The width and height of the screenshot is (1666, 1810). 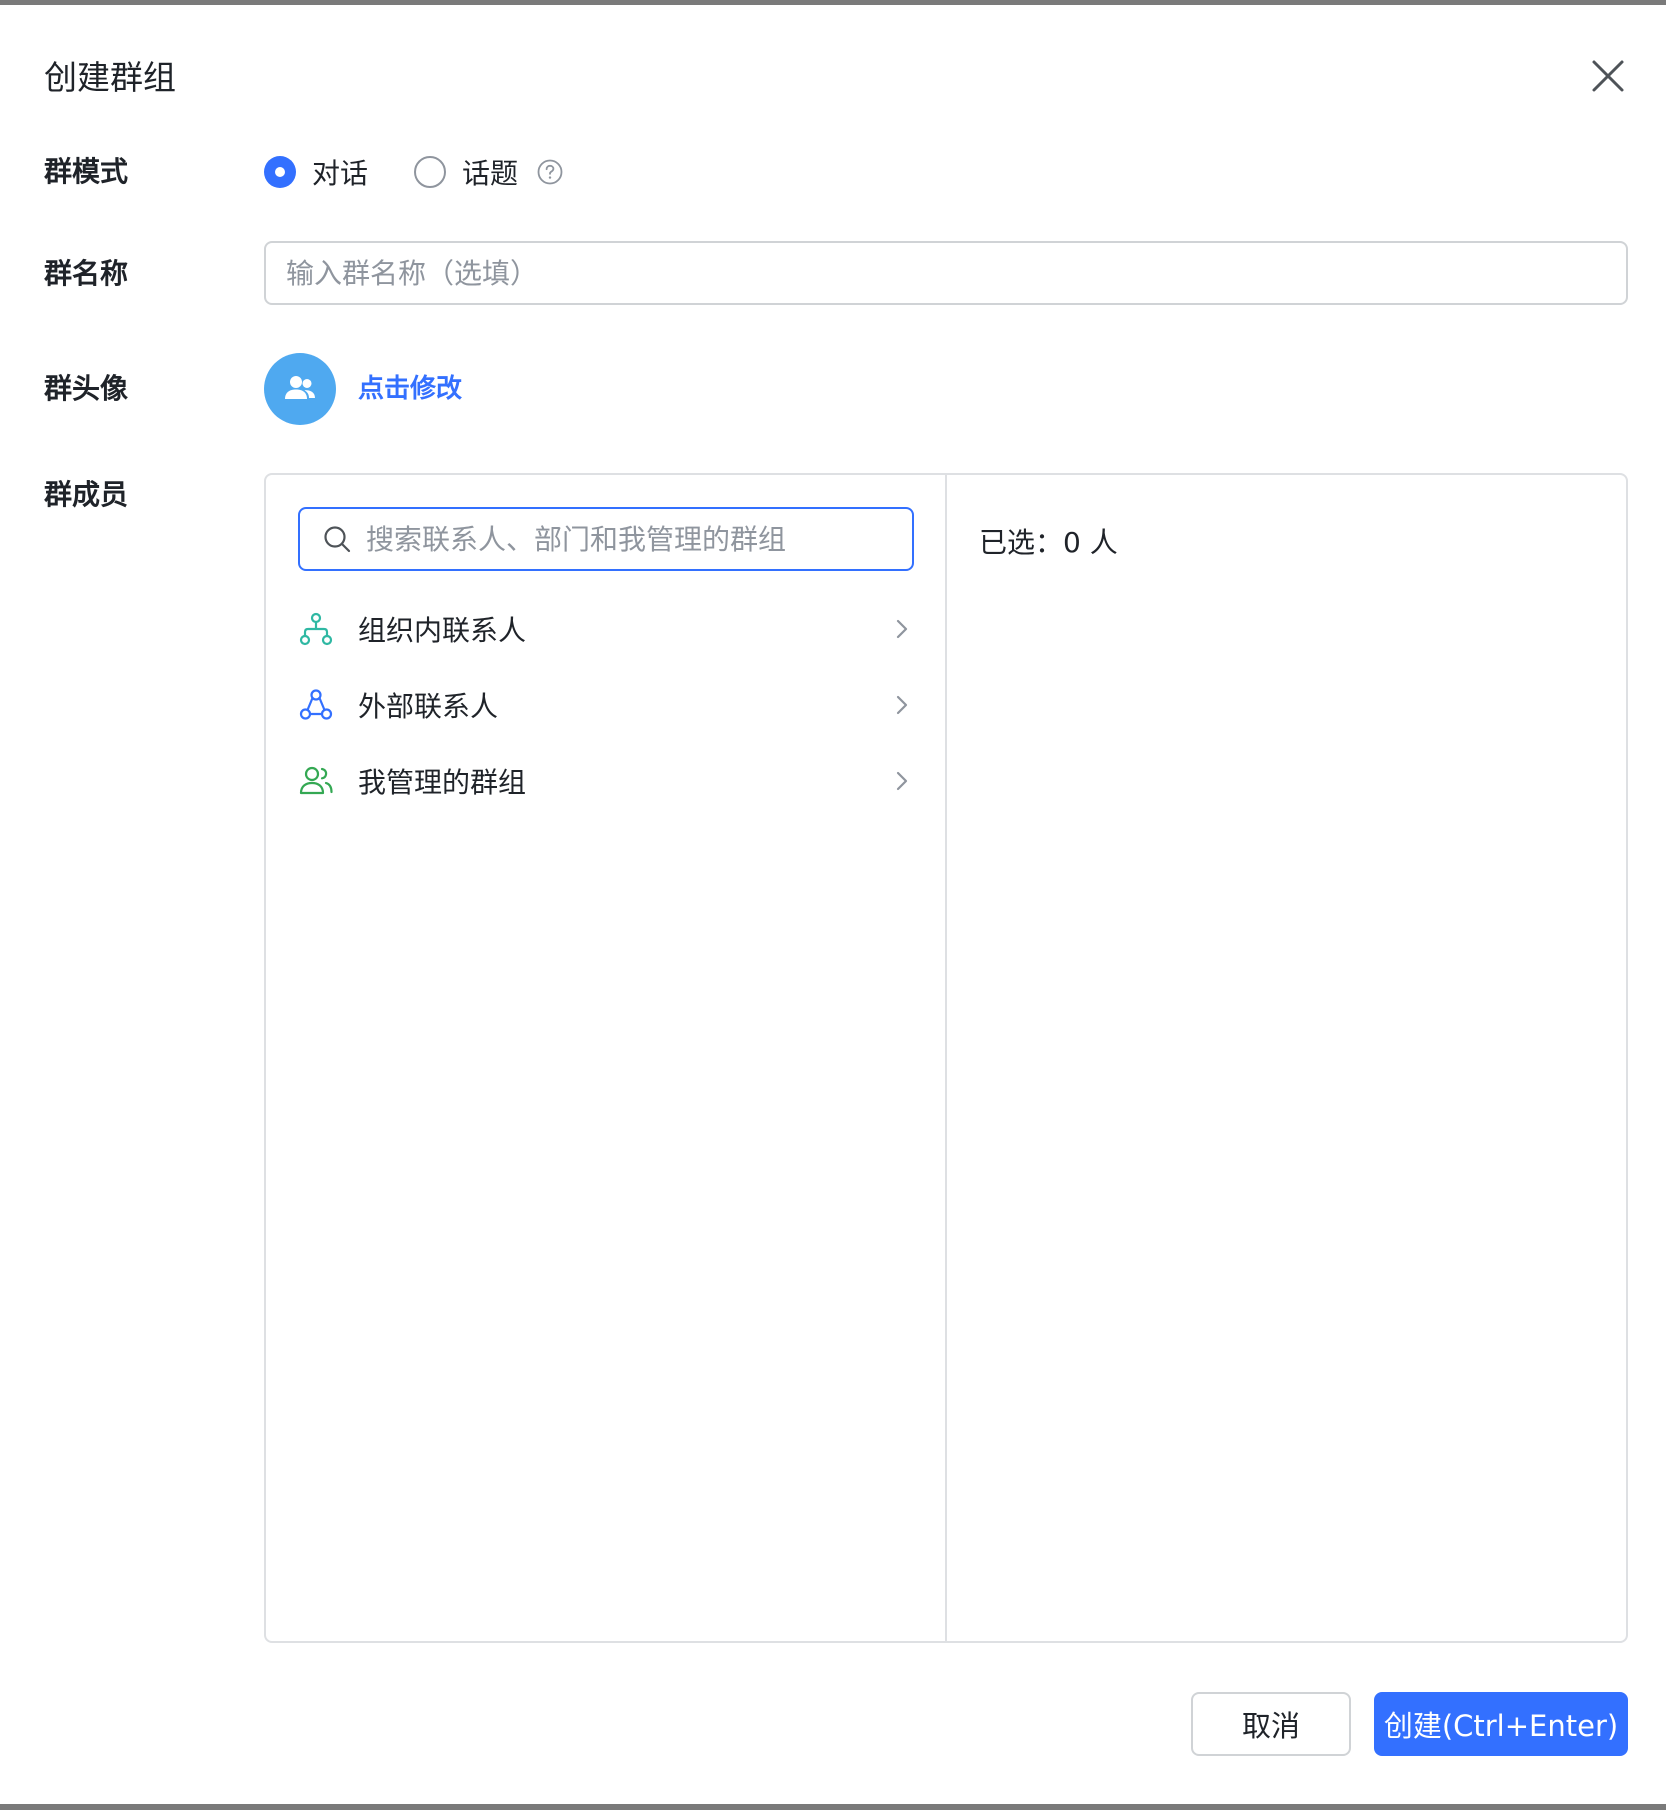 I want to click on group-name-input, so click(x=946, y=273).